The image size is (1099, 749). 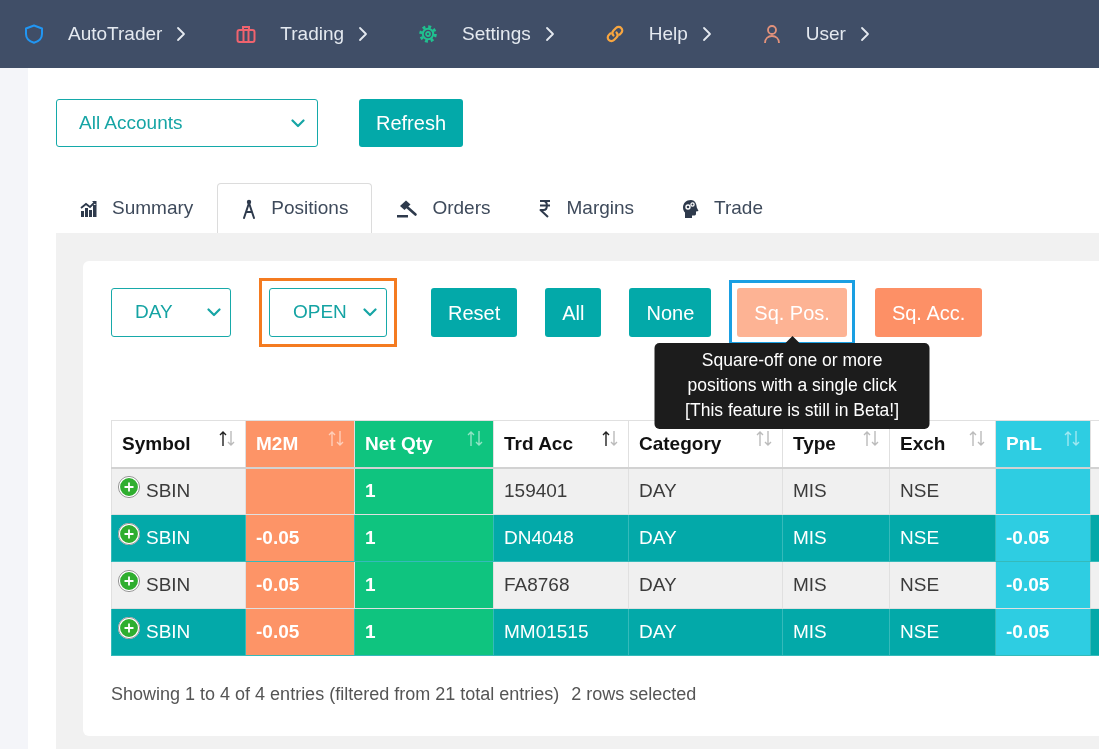 I want to click on tab: Summary, so click(x=137, y=208).